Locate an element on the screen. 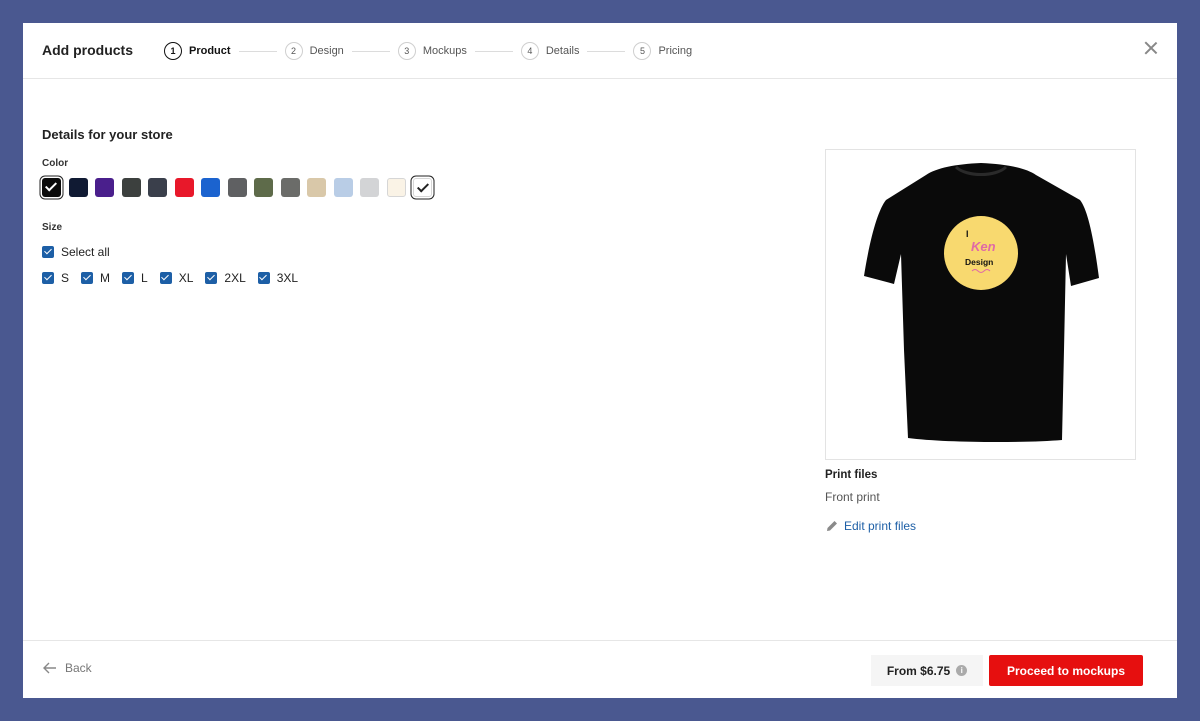 The image size is (1200, 721). step-label: Design is located at coordinates (326, 51).